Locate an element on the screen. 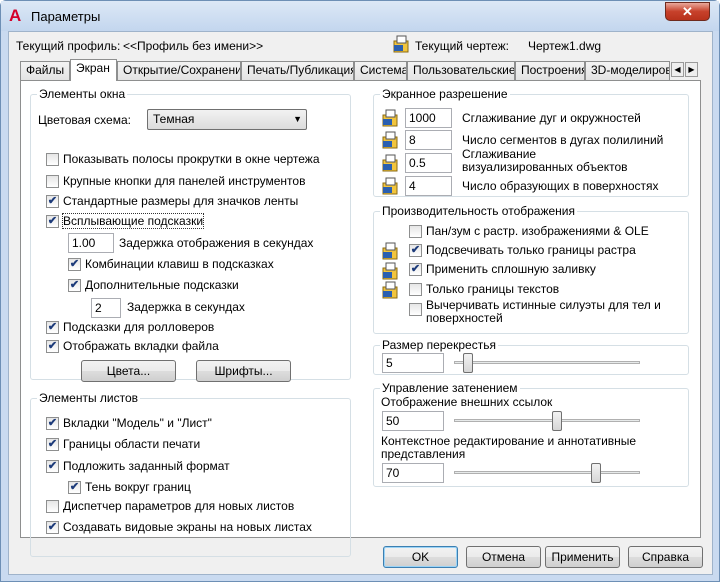  tab-system: Система is located at coordinates (380, 70).